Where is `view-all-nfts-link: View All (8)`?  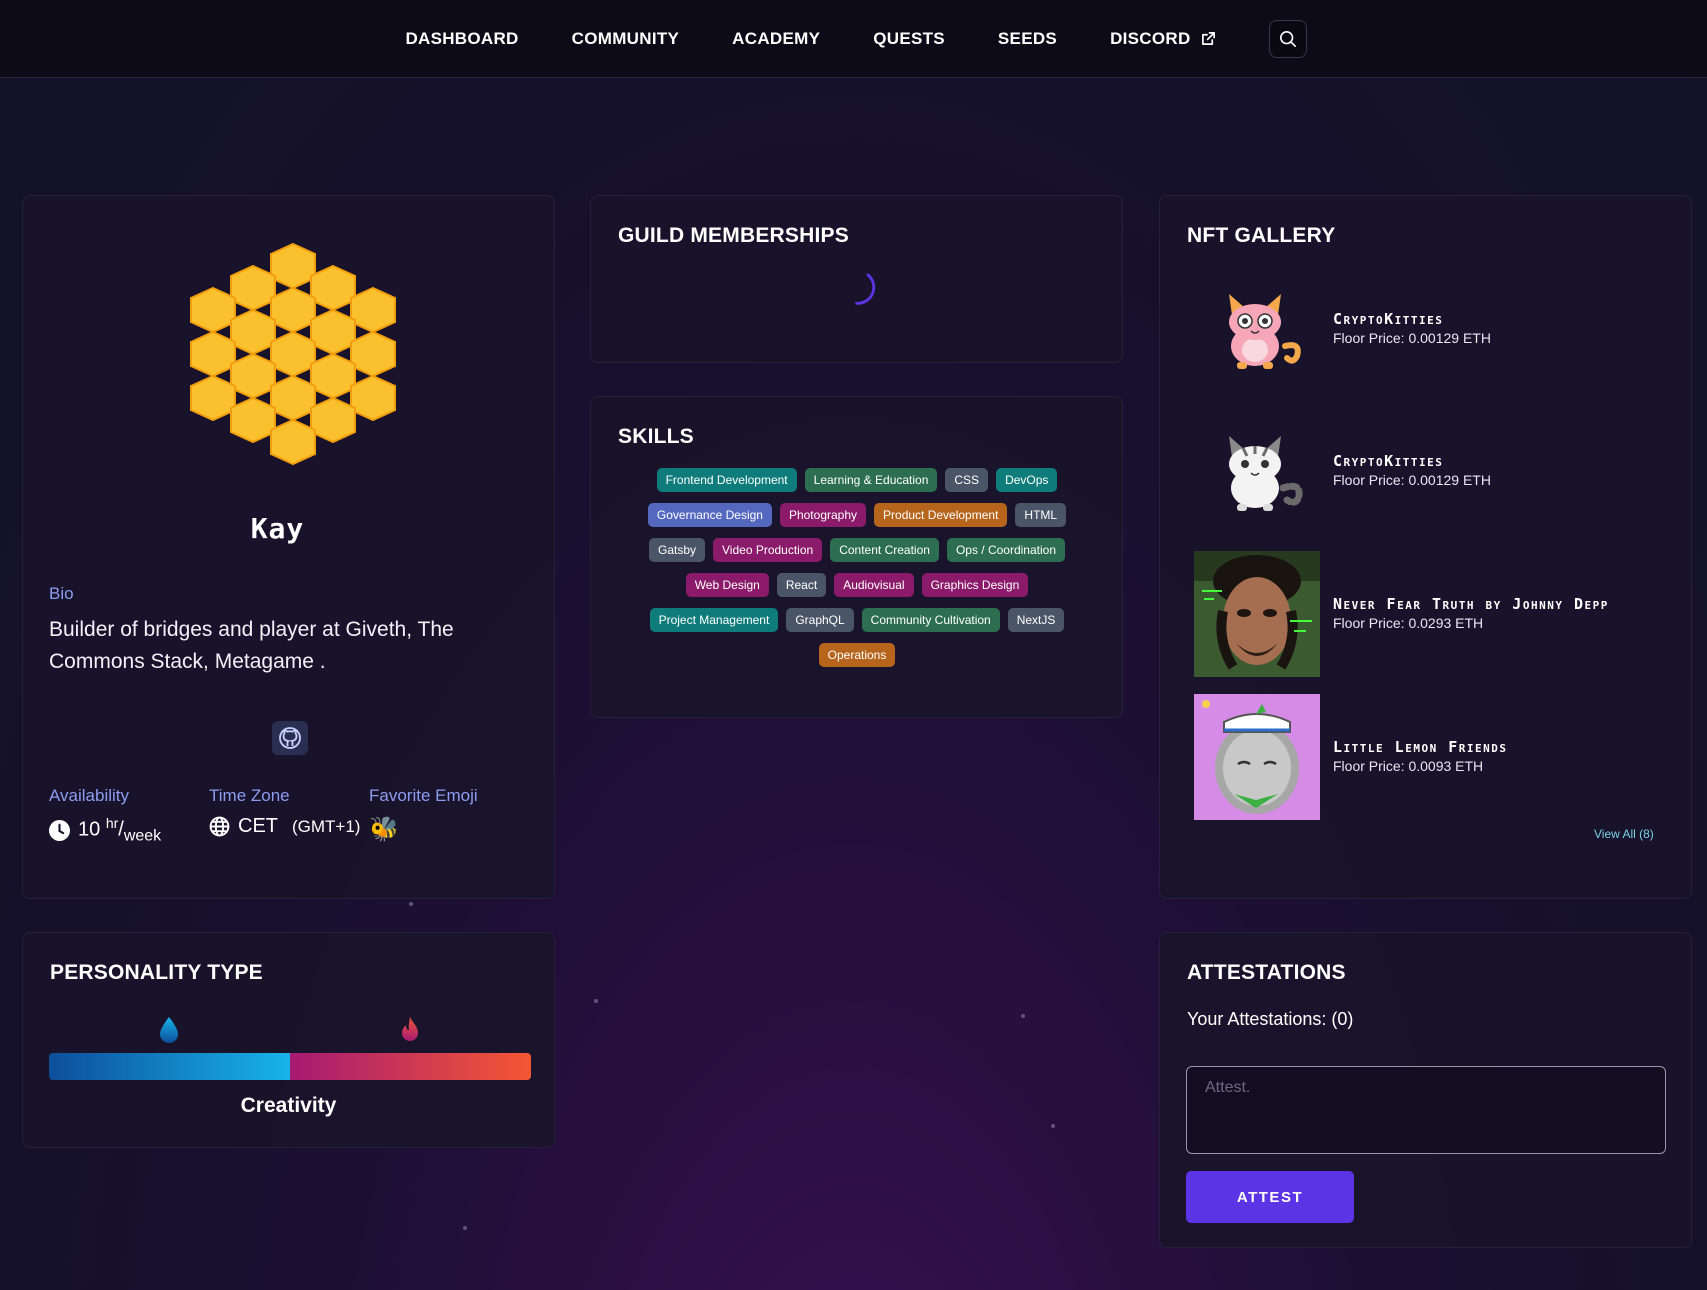
view-all-nfts-link: View All (8) is located at coordinates (1624, 834).